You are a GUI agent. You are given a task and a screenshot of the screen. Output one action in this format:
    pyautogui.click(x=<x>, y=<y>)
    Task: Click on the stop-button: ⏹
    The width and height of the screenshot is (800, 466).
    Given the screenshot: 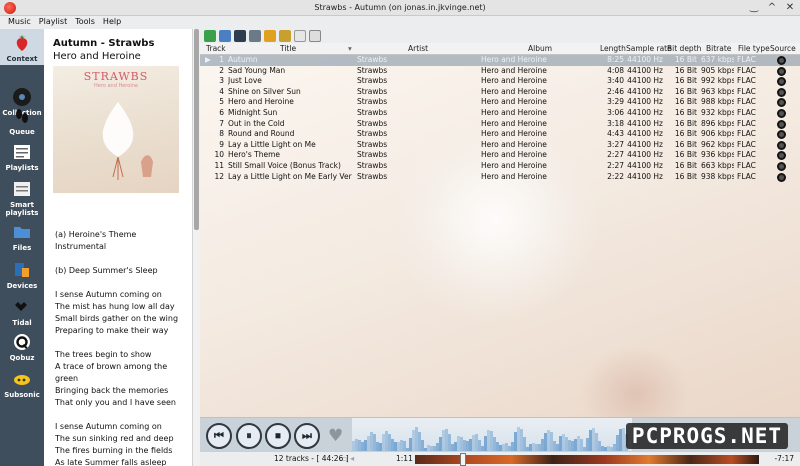 What is the action you would take?
    pyautogui.click(x=278, y=436)
    